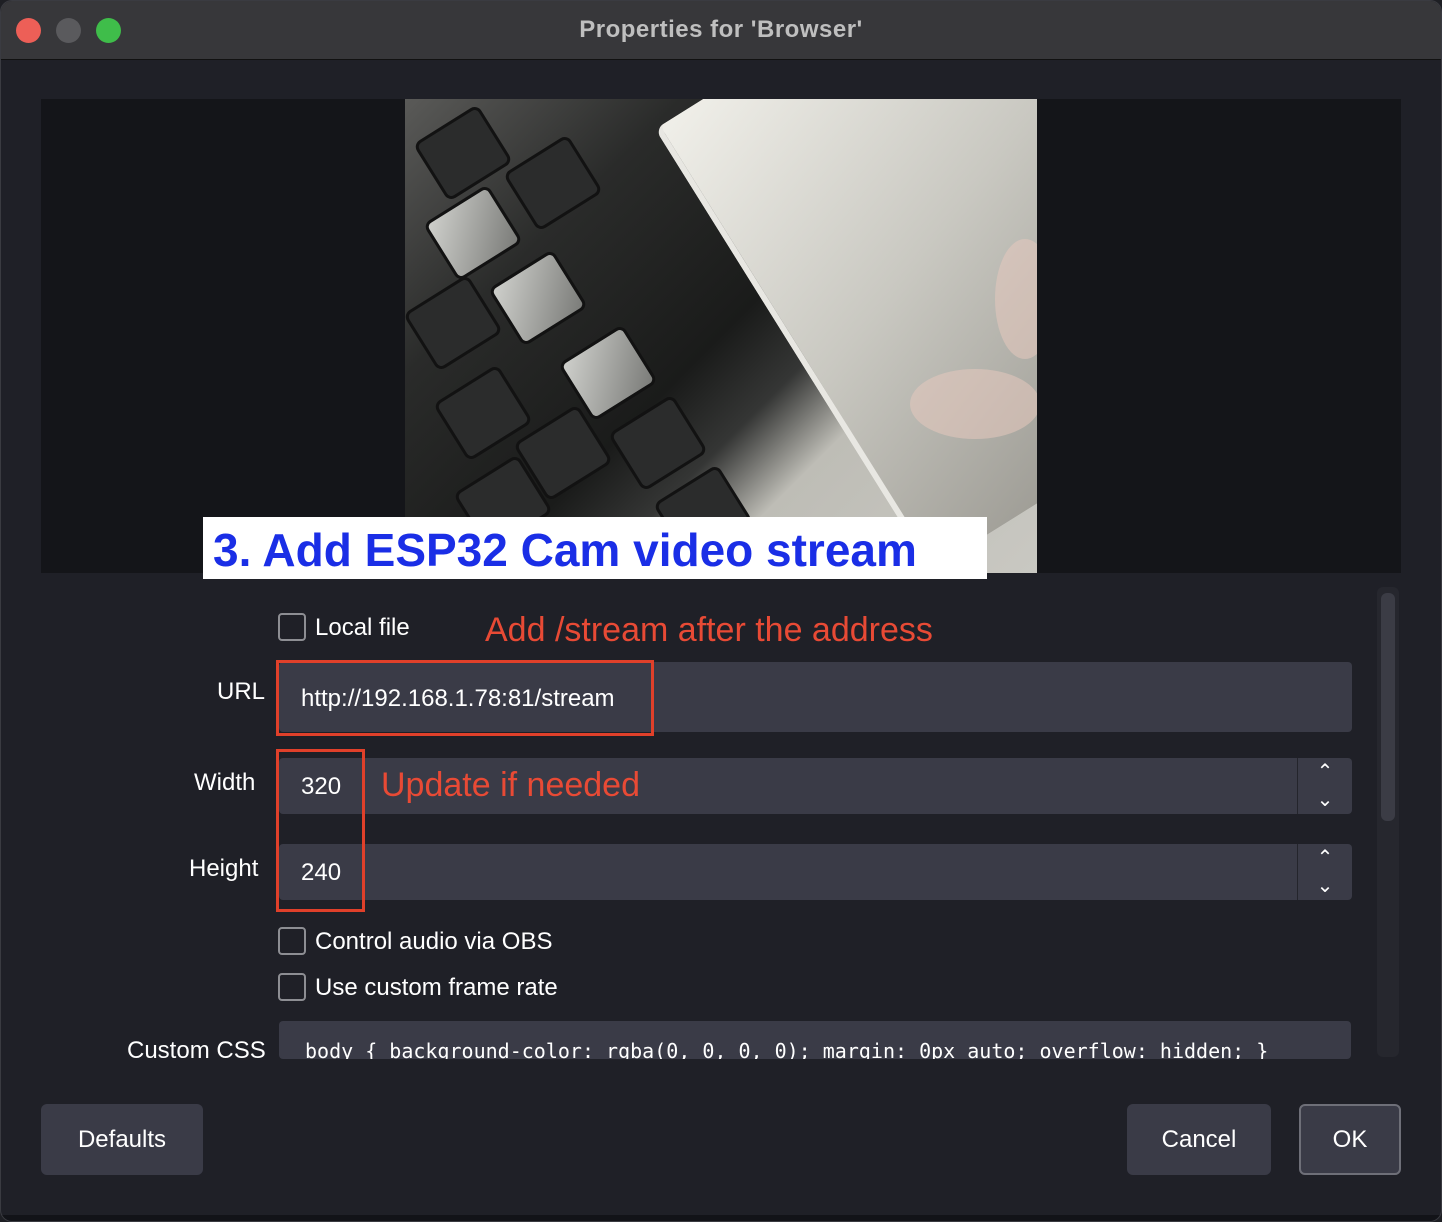 The height and width of the screenshot is (1222, 1442). What do you see at coordinates (241, 691) in the screenshot?
I see `url-label: URL` at bounding box center [241, 691].